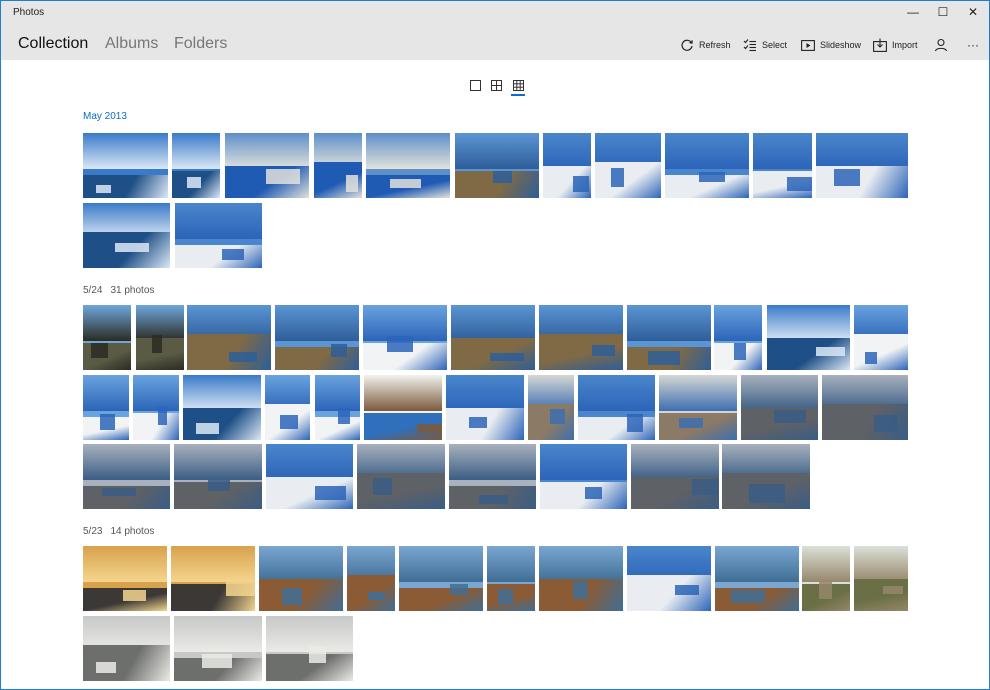 The image size is (990, 690). What do you see at coordinates (705, 45) in the screenshot?
I see `refresh-button: Refresh` at bounding box center [705, 45].